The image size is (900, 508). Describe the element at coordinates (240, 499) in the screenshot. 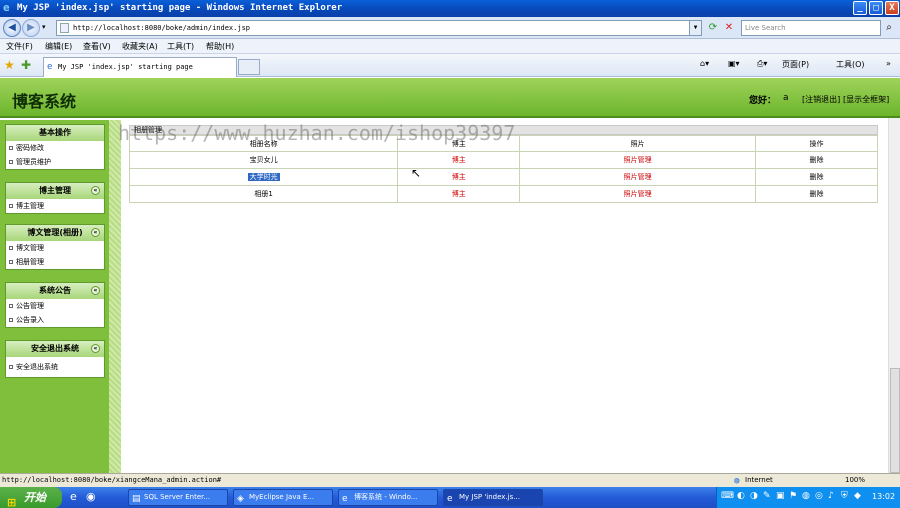

I see `myeclipse-icon: ◈` at that location.